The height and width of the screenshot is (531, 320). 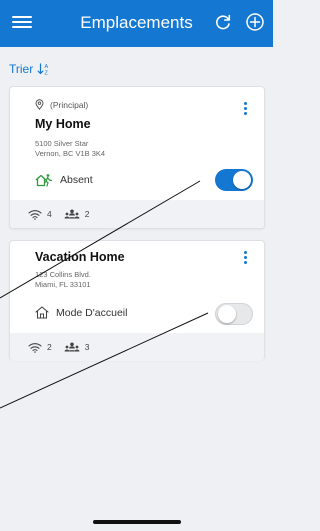 I want to click on card-footer: 4 2, so click(x=137, y=214).